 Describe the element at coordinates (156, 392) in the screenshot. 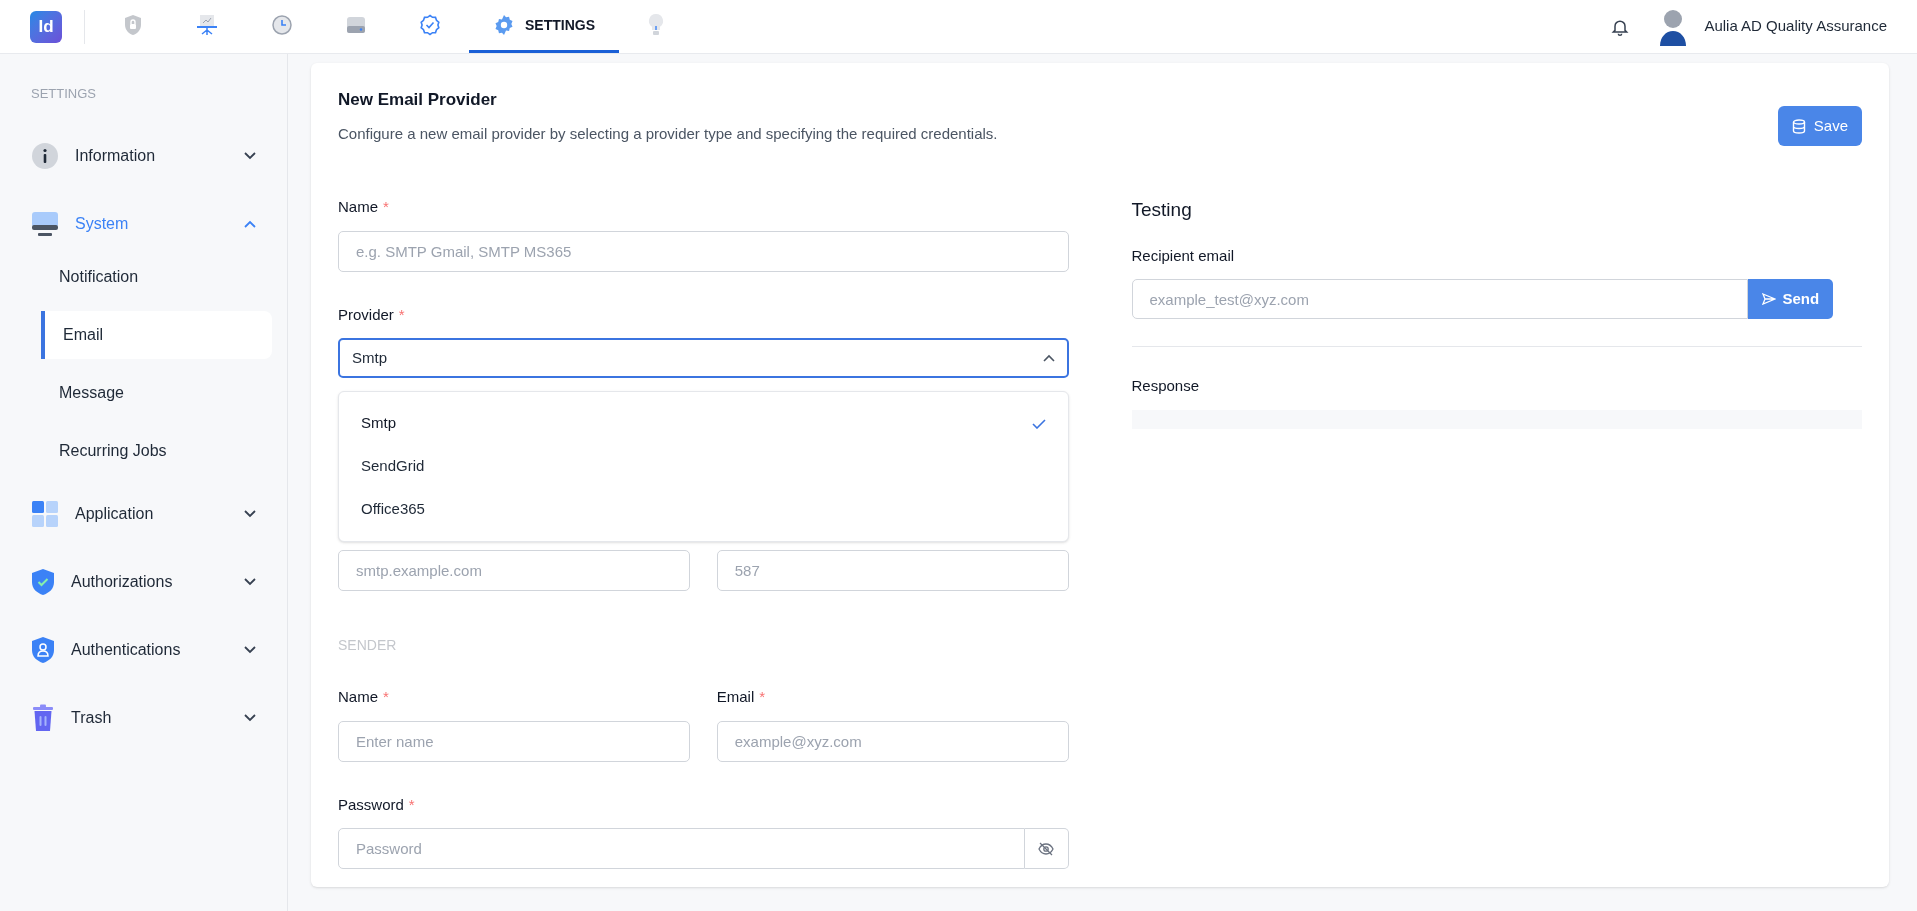

I see `sidebar-subitem: Message` at that location.